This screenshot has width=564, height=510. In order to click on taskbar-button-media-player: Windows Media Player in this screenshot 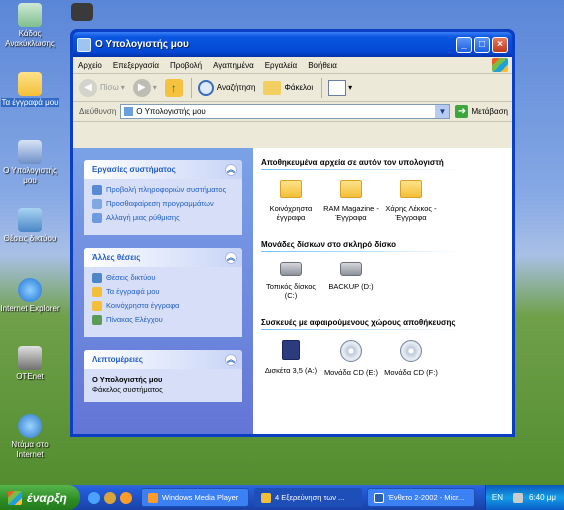, I will do `click(195, 497)`.